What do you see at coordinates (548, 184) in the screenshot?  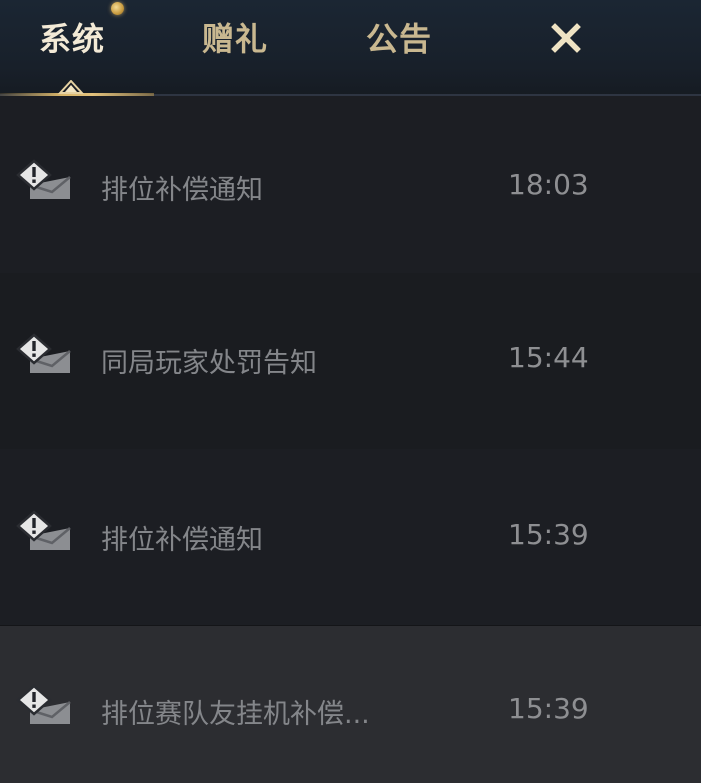 I see `mail-time: 18:03` at bounding box center [548, 184].